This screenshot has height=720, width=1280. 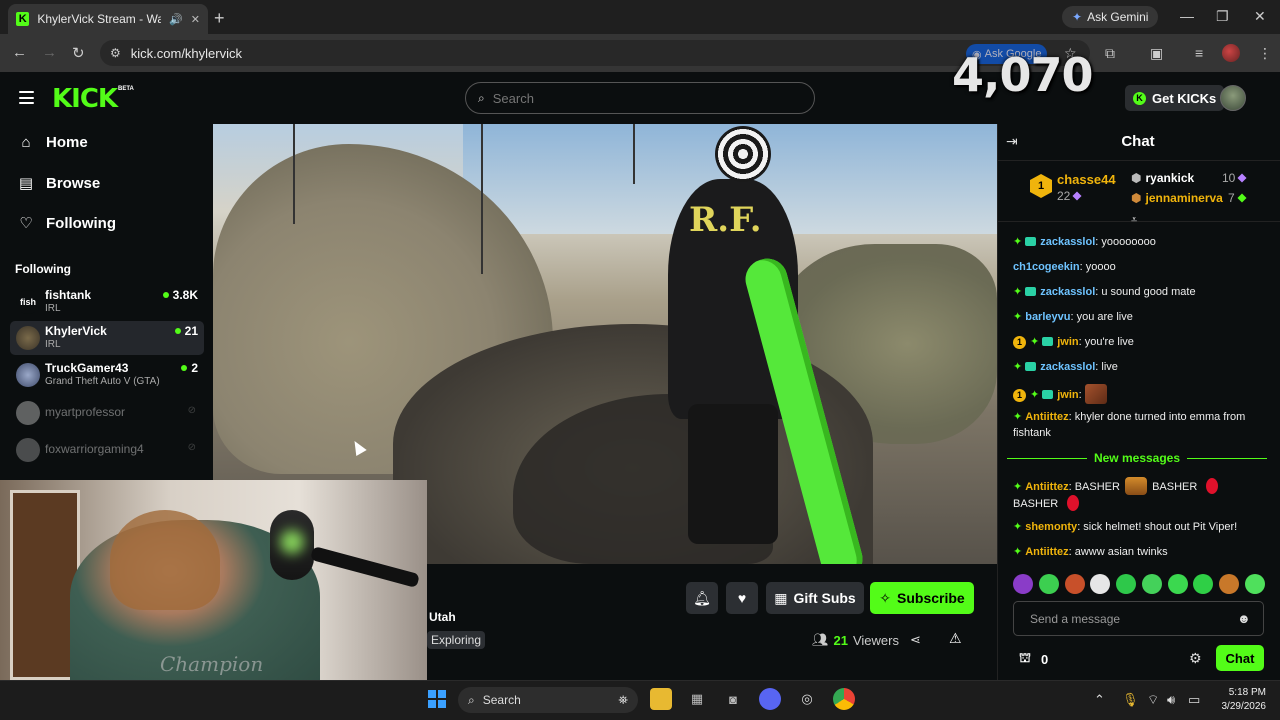 I want to click on report-warning-icon: ⚠, so click(x=955, y=638).